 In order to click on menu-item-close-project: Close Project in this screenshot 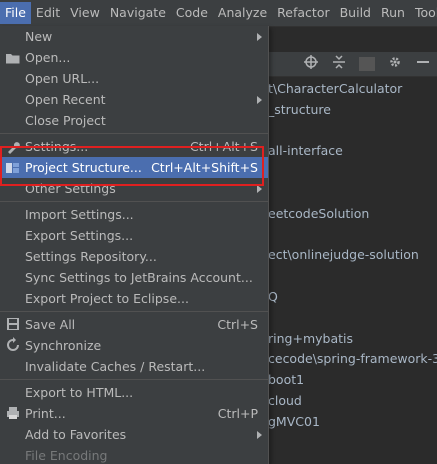, I will do `click(134, 120)`.